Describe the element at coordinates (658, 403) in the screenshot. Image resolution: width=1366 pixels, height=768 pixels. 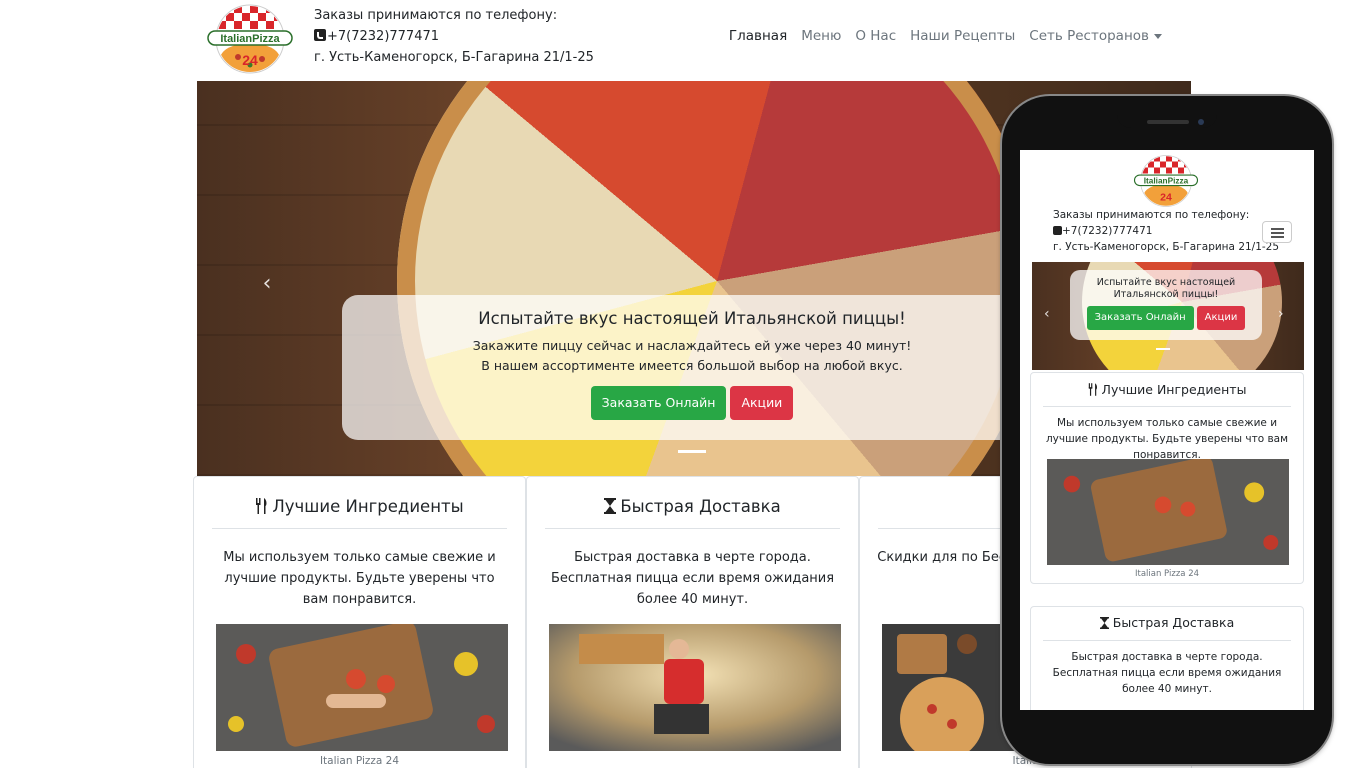
I see `order-online-button: Заказать Онлайн` at that location.